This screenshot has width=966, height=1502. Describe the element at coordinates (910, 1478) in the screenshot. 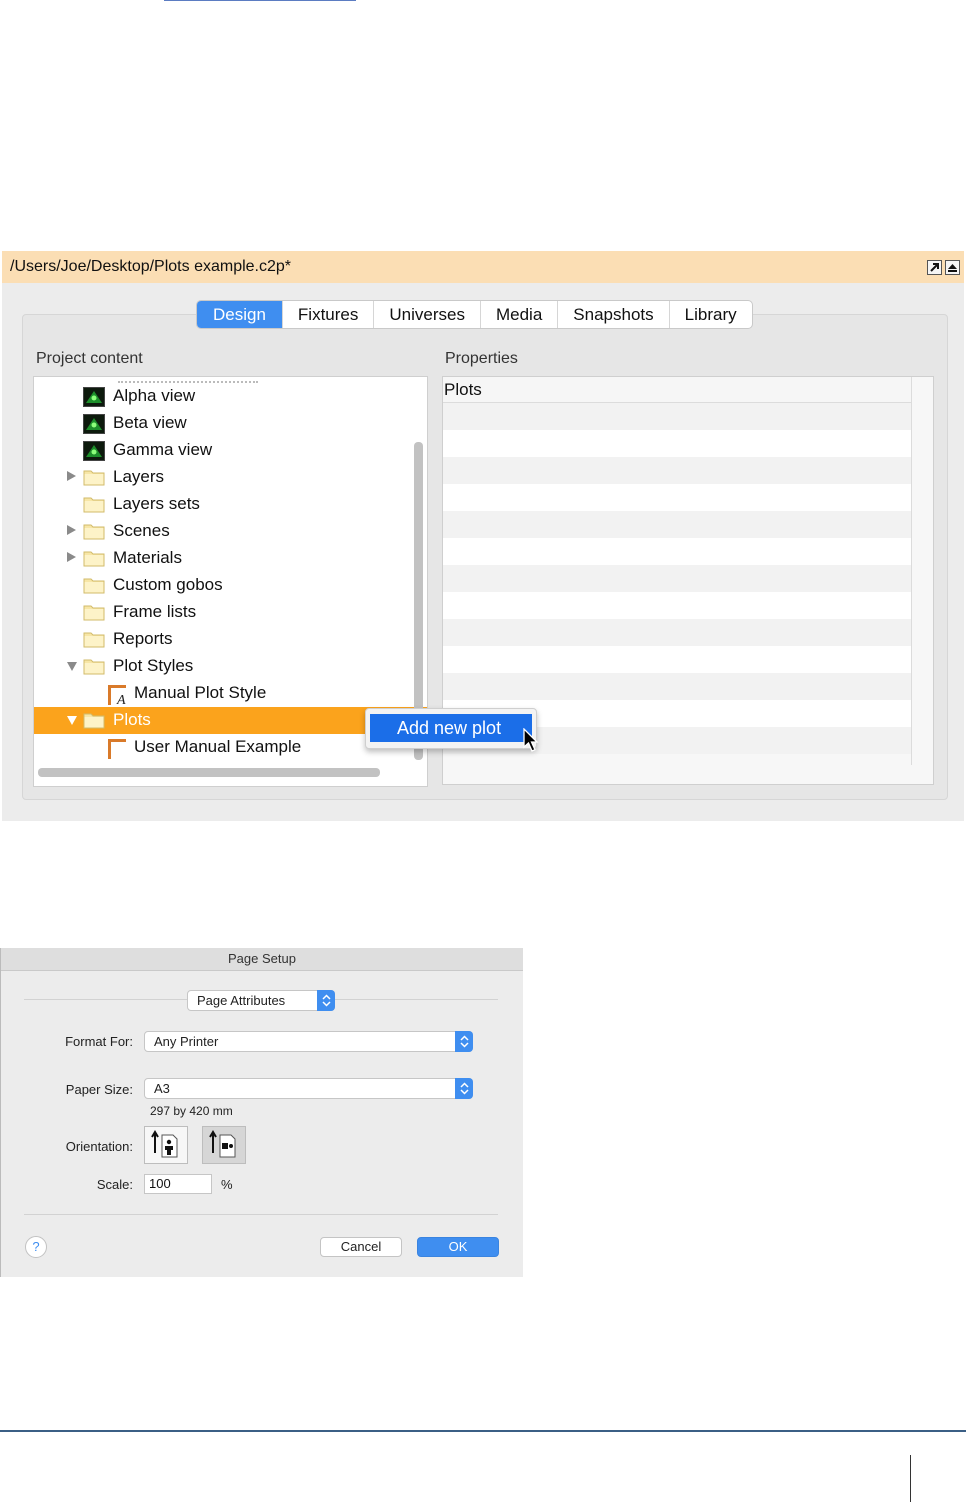

I see `footer-divider` at that location.